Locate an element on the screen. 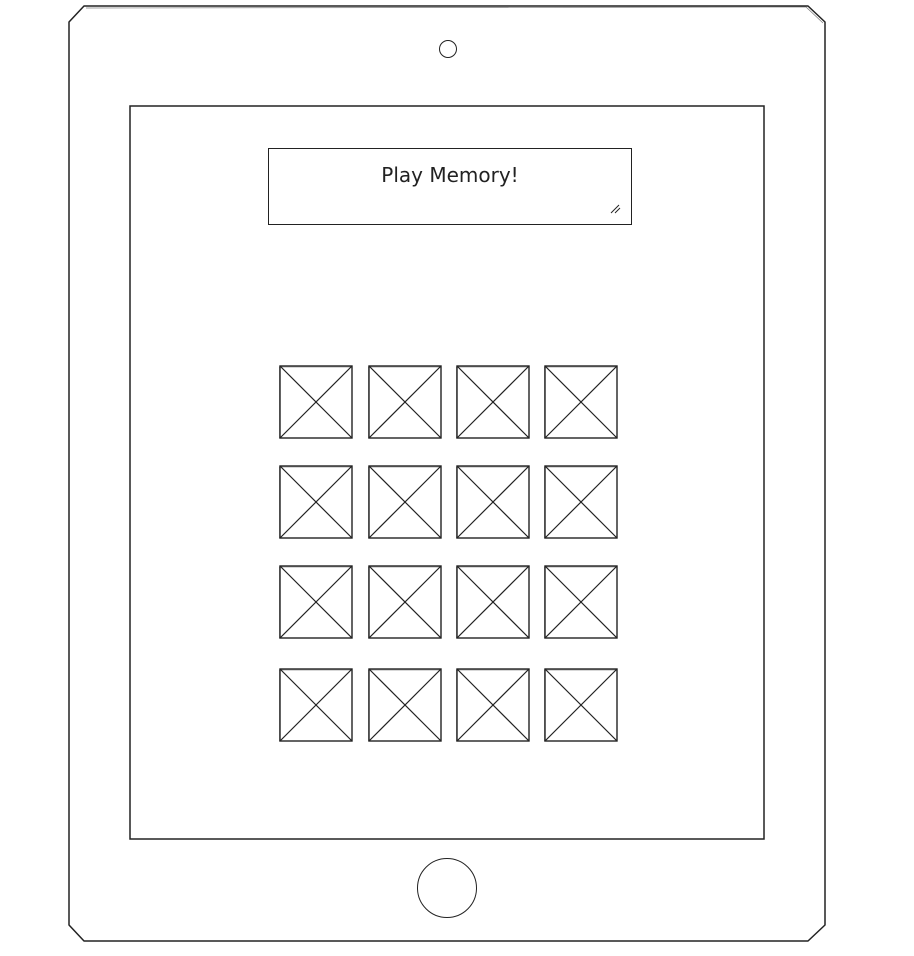 The height and width of the screenshot is (956, 914). resize-grip-icon is located at coordinates (615, 208).